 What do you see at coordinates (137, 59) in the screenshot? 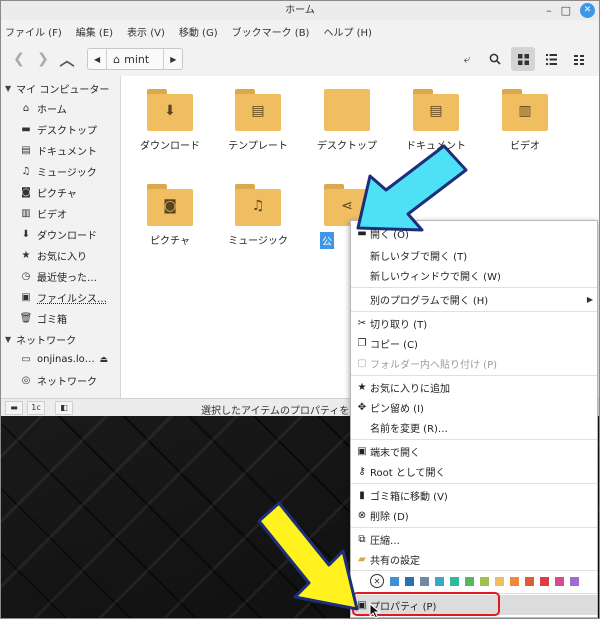
I see `path-crumb-label: mint` at bounding box center [137, 59].